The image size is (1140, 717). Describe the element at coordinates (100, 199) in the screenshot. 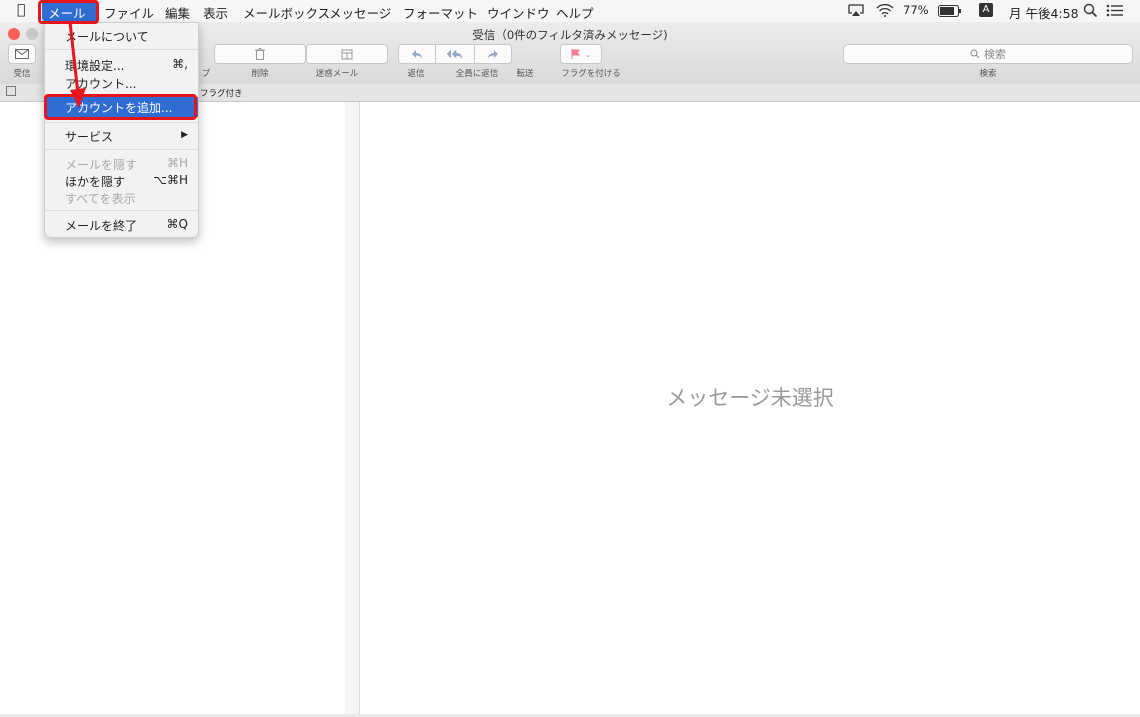

I see `menu-item-label: すべてを表示` at that location.